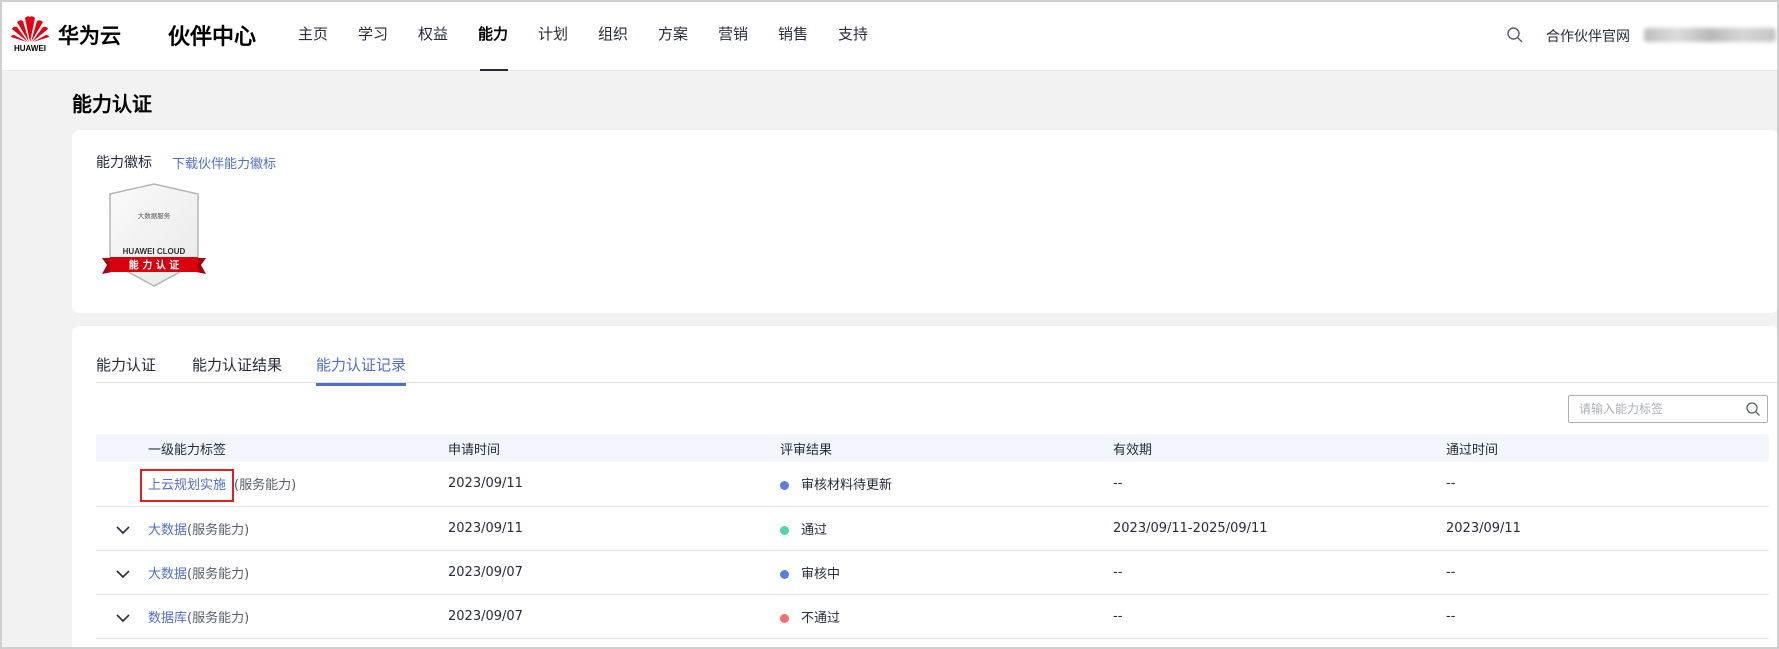 This screenshot has width=1779, height=649. I want to click on review-result: 审核材料待更新, so click(847, 486).